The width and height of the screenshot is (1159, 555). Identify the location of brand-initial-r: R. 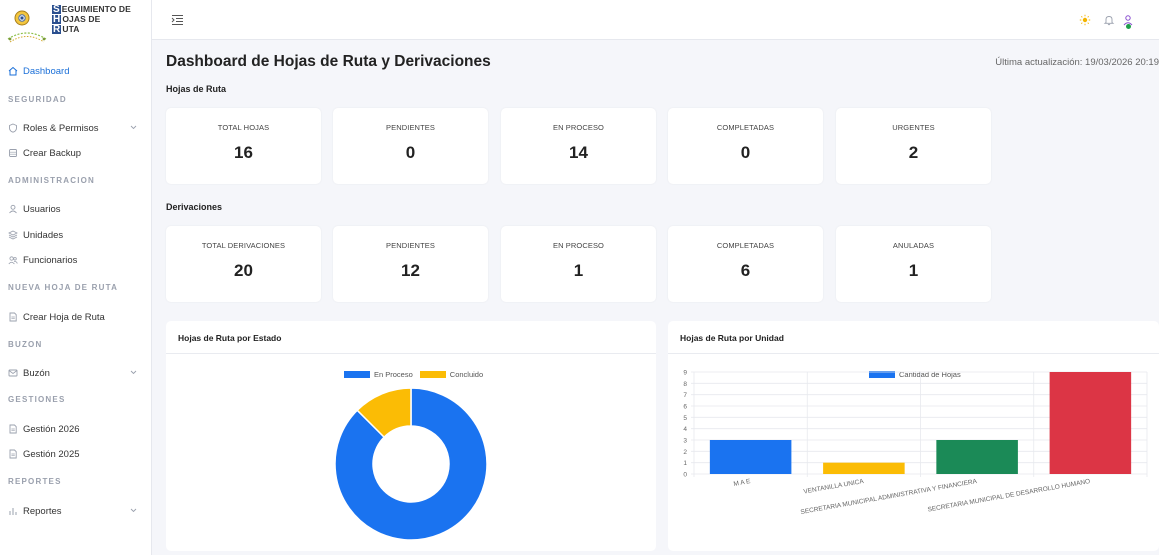
(57, 29).